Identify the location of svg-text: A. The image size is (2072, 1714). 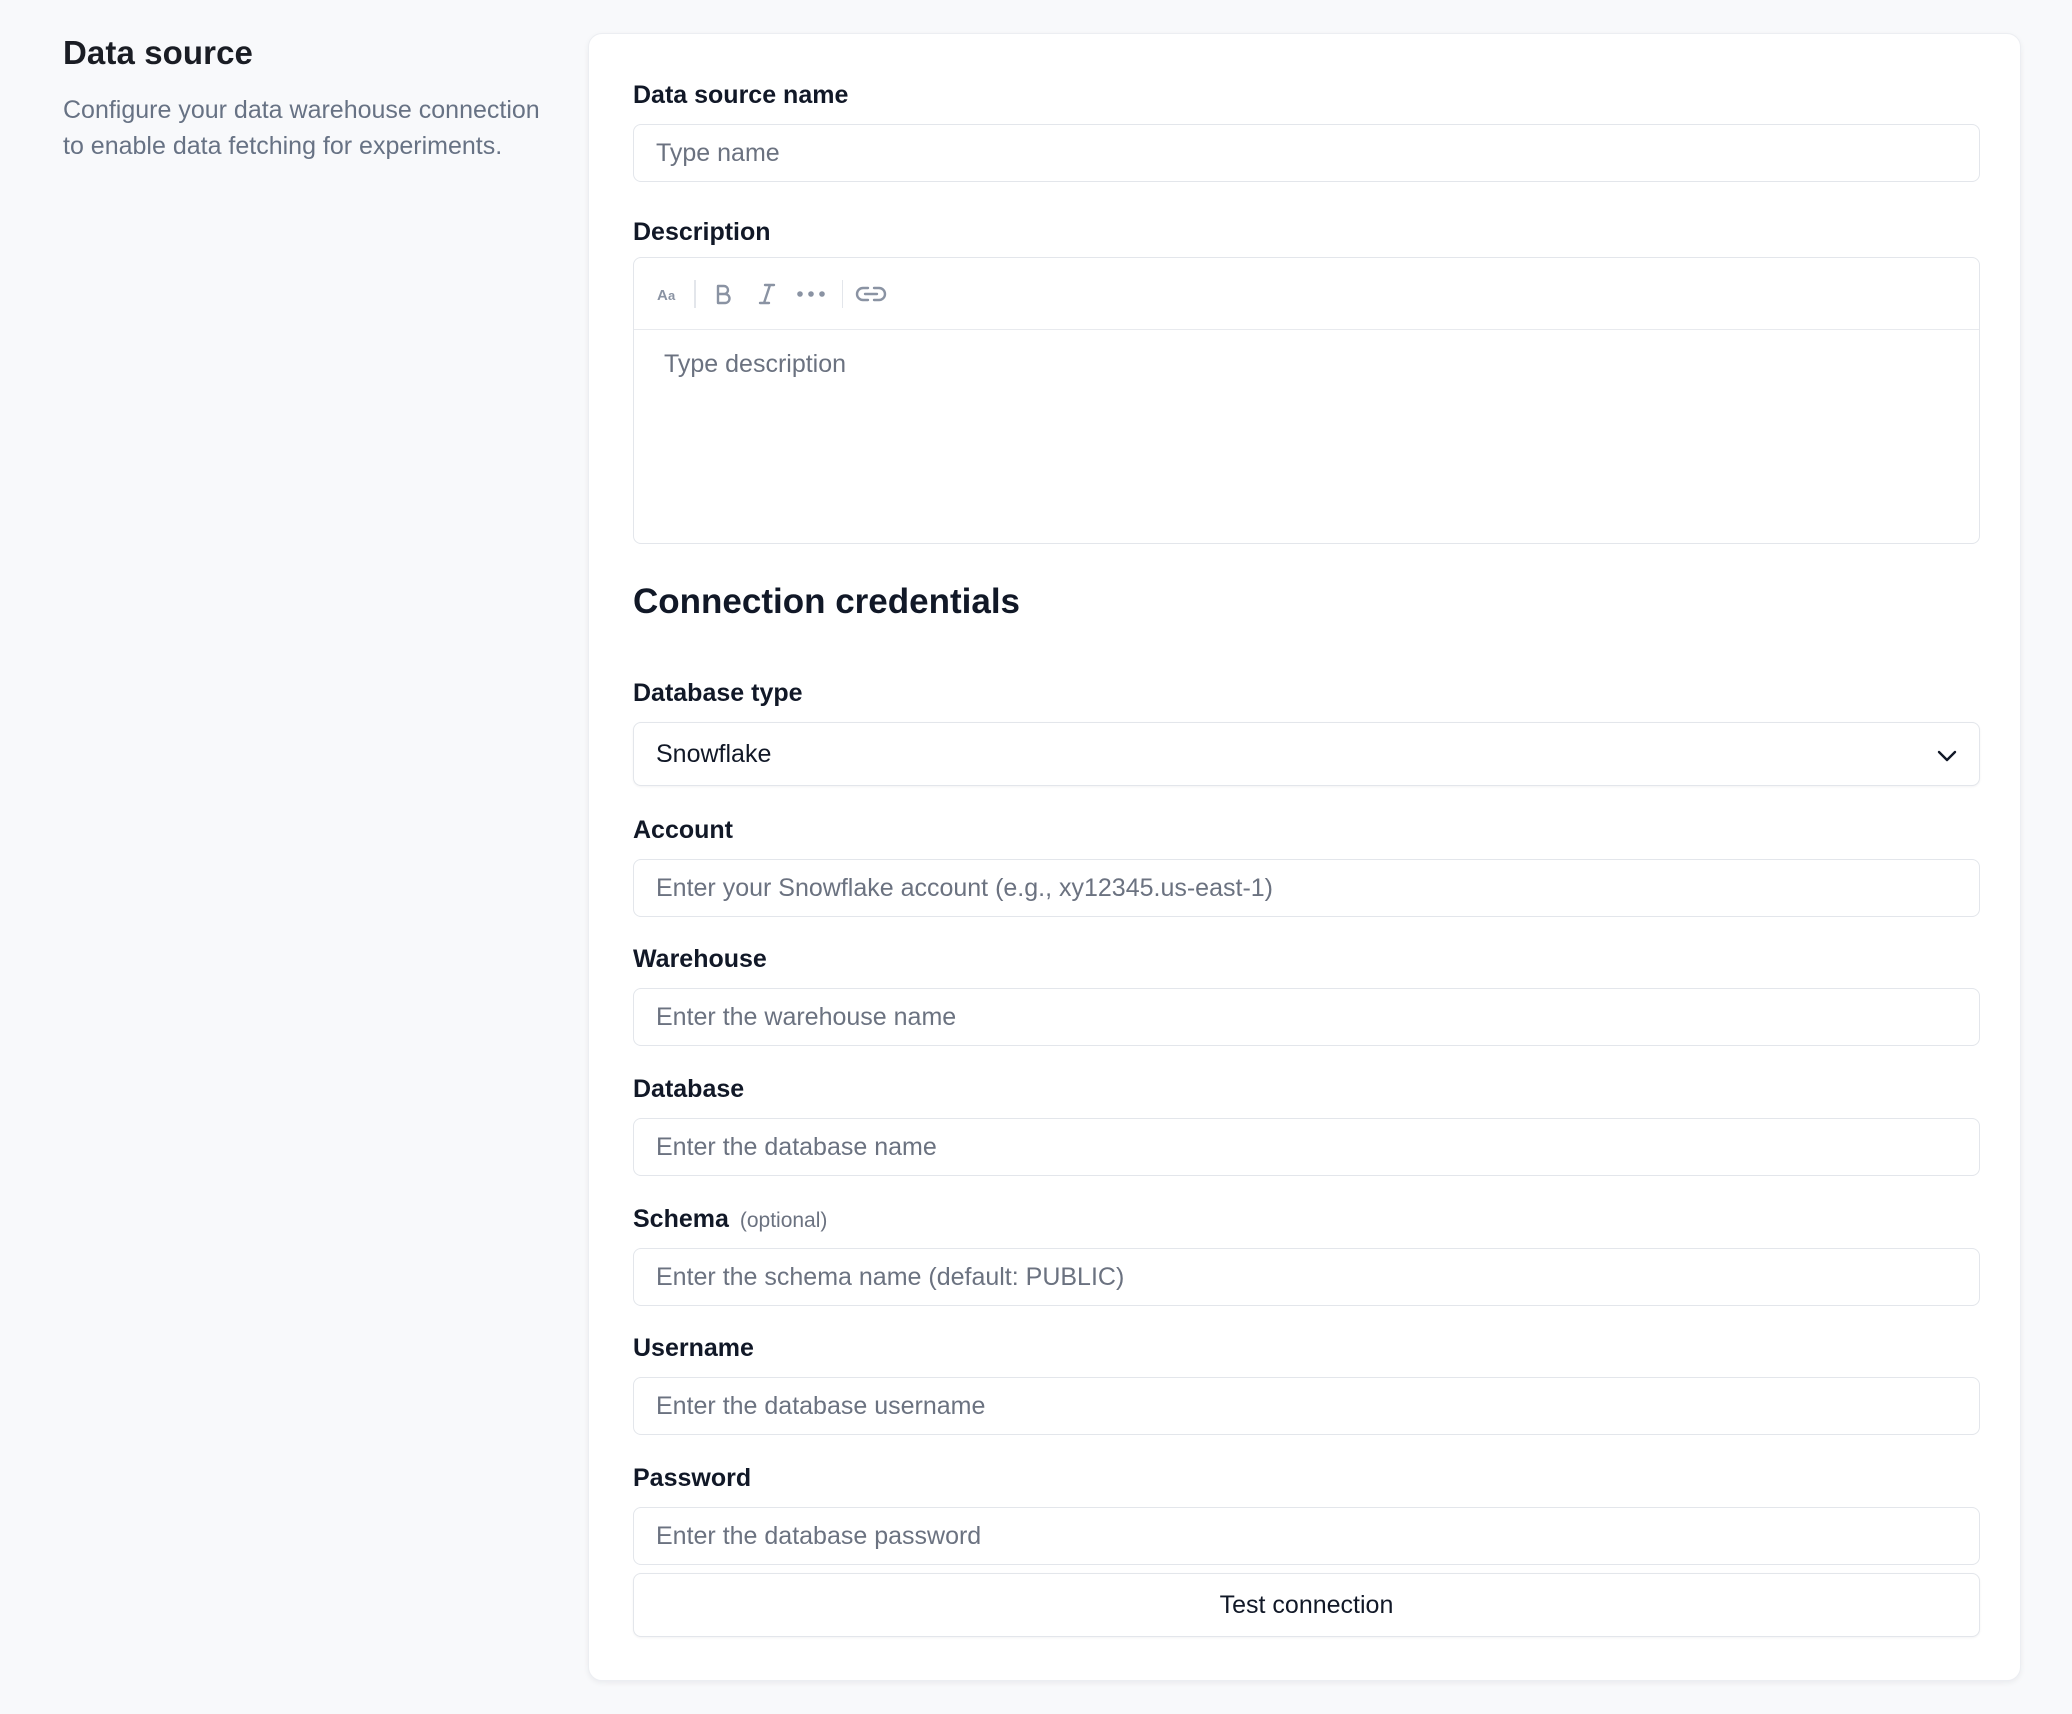
(662, 295).